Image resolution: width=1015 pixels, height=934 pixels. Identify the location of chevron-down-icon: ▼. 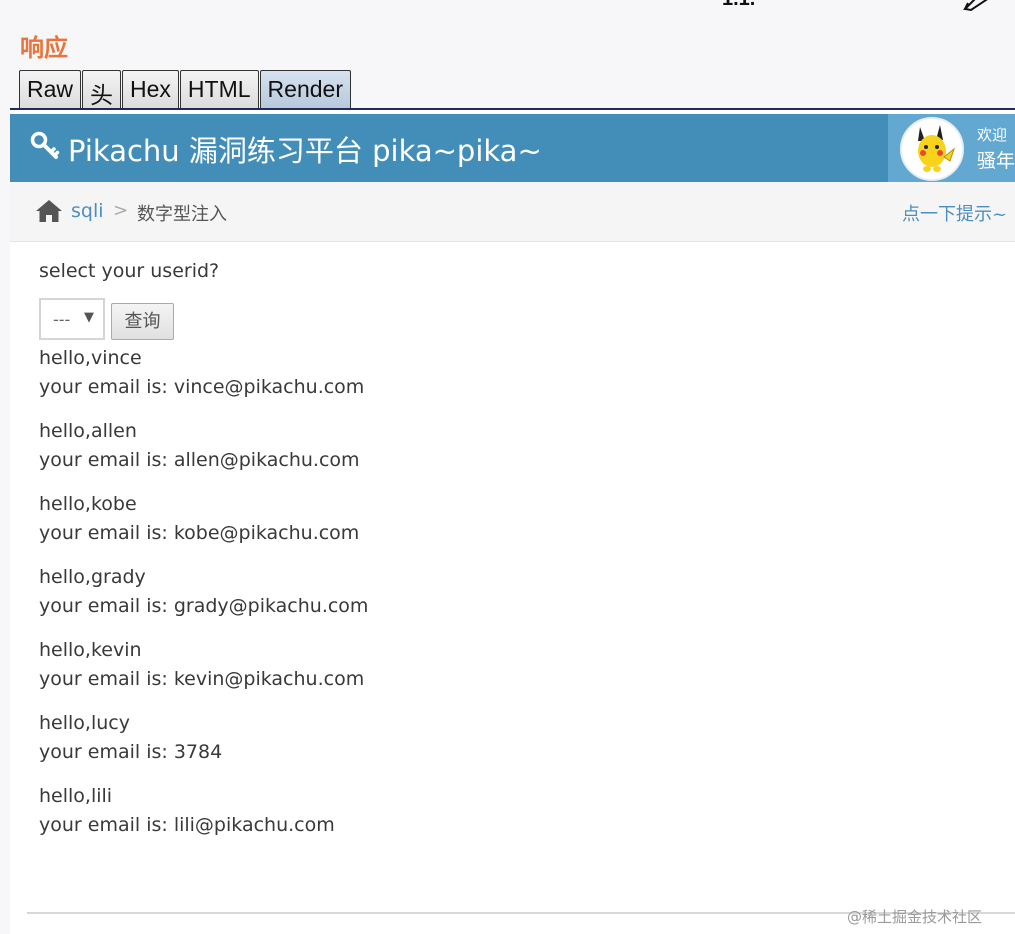
(89, 317).